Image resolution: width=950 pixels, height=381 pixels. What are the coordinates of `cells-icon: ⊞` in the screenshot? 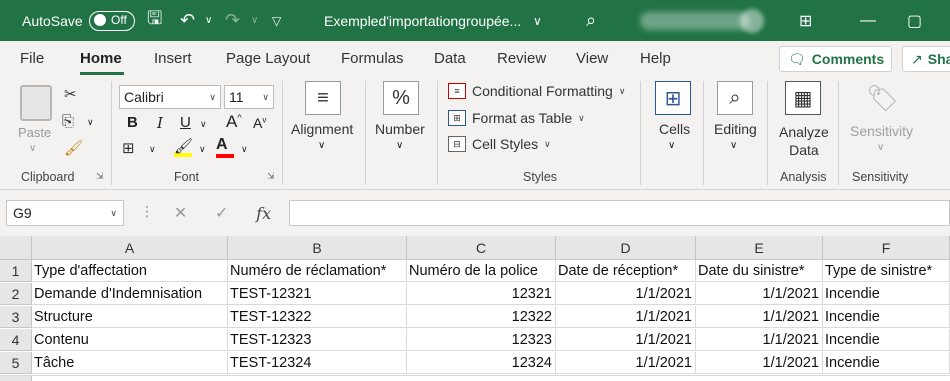 It's located at (673, 98).